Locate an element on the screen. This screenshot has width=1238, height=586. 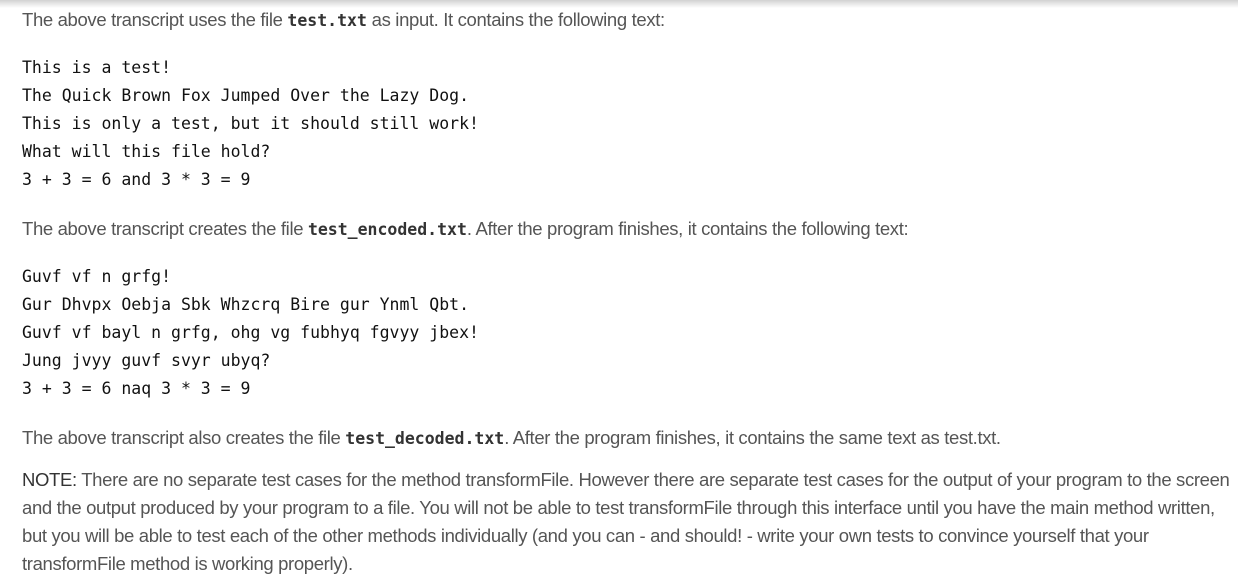
decoded-filename: test_decoded.txt is located at coordinates (425, 438).